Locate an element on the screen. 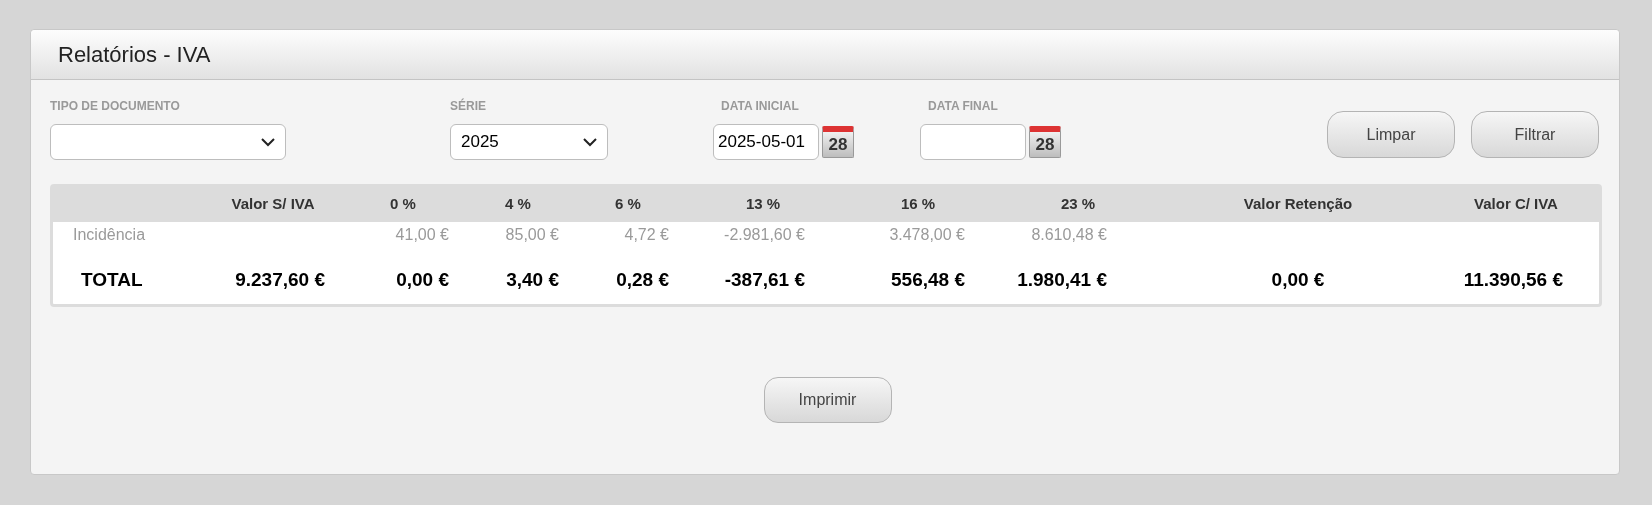 The height and width of the screenshot is (505, 1652). column-header: 6 % is located at coordinates (628, 204).